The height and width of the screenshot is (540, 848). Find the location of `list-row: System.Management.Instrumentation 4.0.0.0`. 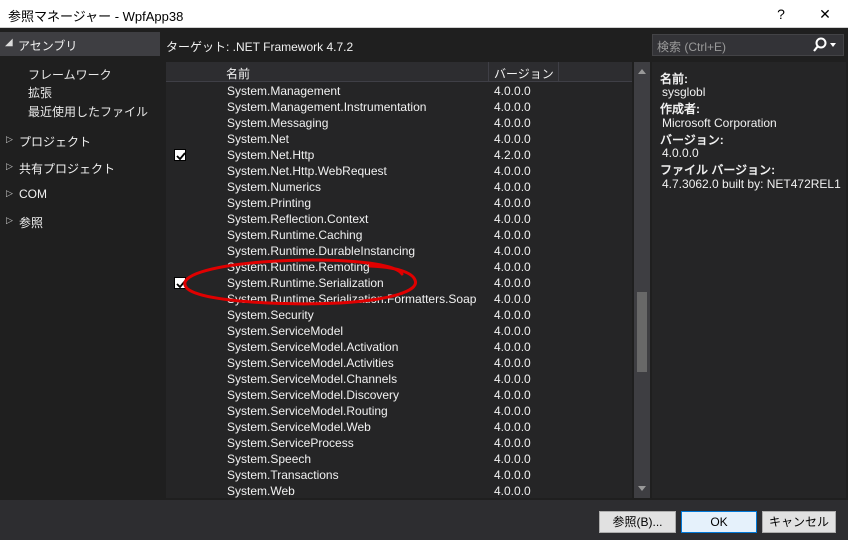

list-row: System.Management.Instrumentation 4.0.0.0 is located at coordinates (399, 107).